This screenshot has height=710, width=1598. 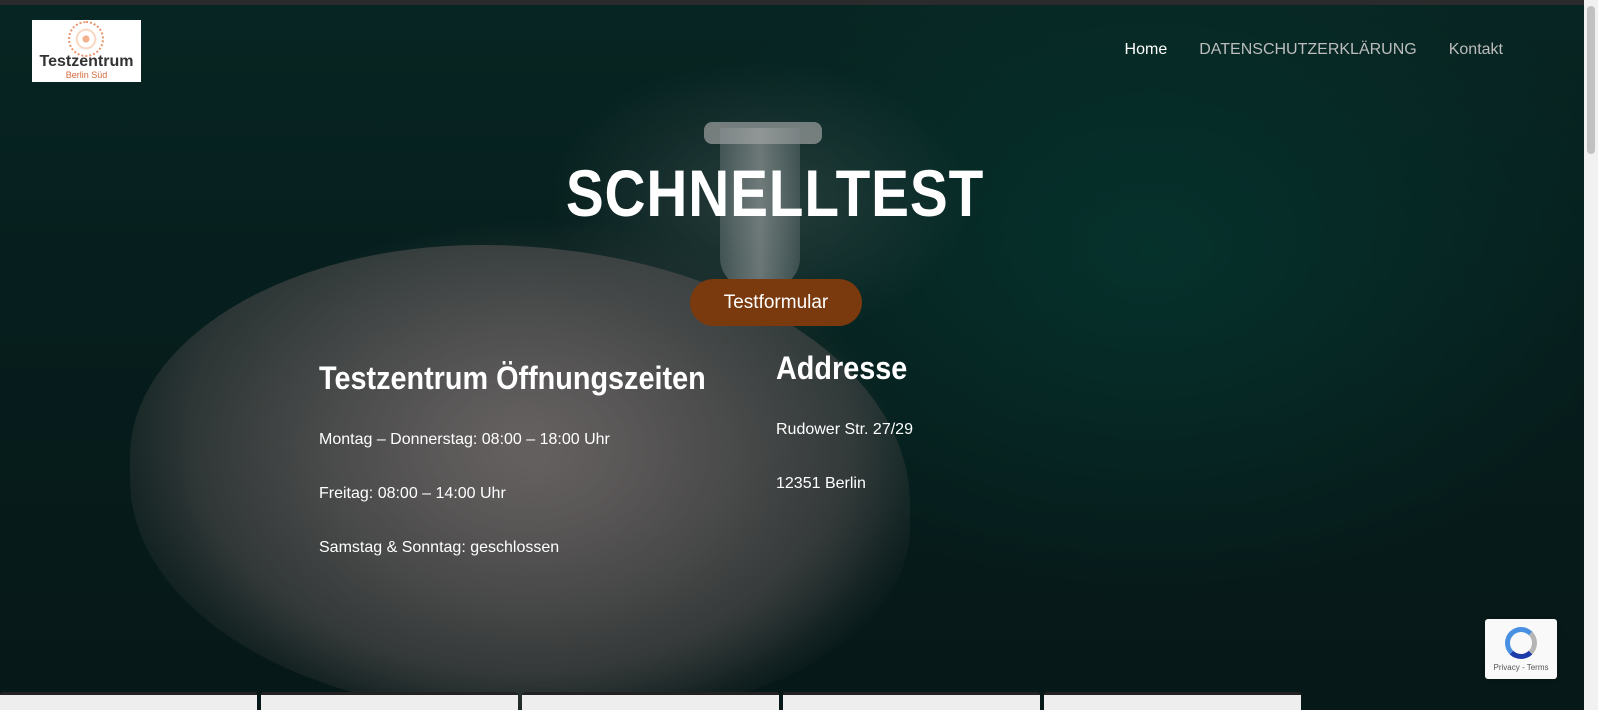 I want to click on scrollbar-thumb, so click(x=1591, y=80).